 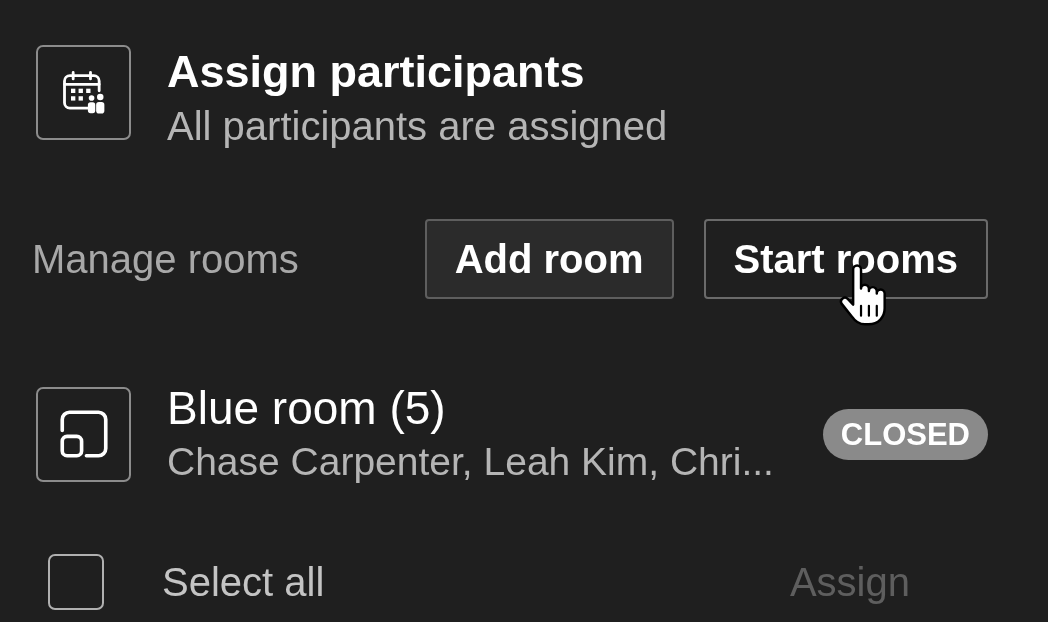 What do you see at coordinates (549, 259) in the screenshot?
I see `add-room-button: Add room` at bounding box center [549, 259].